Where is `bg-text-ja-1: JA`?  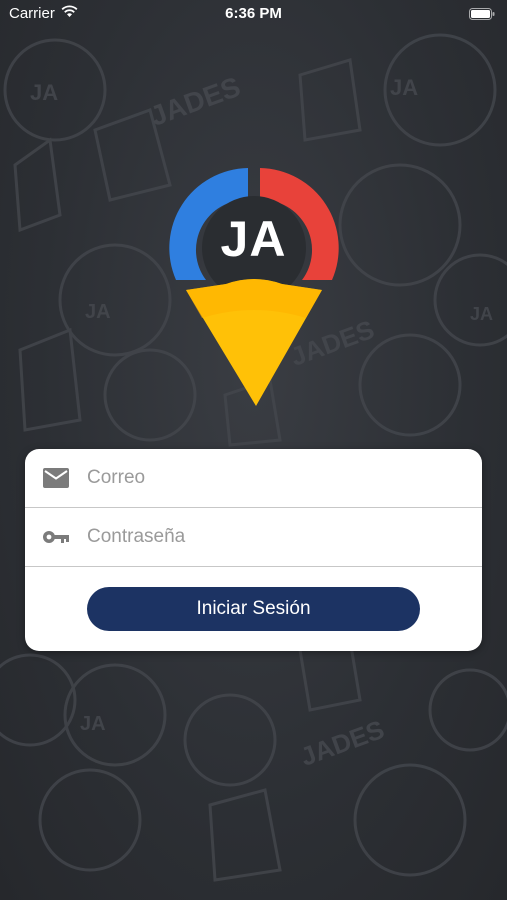
bg-text-ja-1: JA is located at coordinates (44, 92).